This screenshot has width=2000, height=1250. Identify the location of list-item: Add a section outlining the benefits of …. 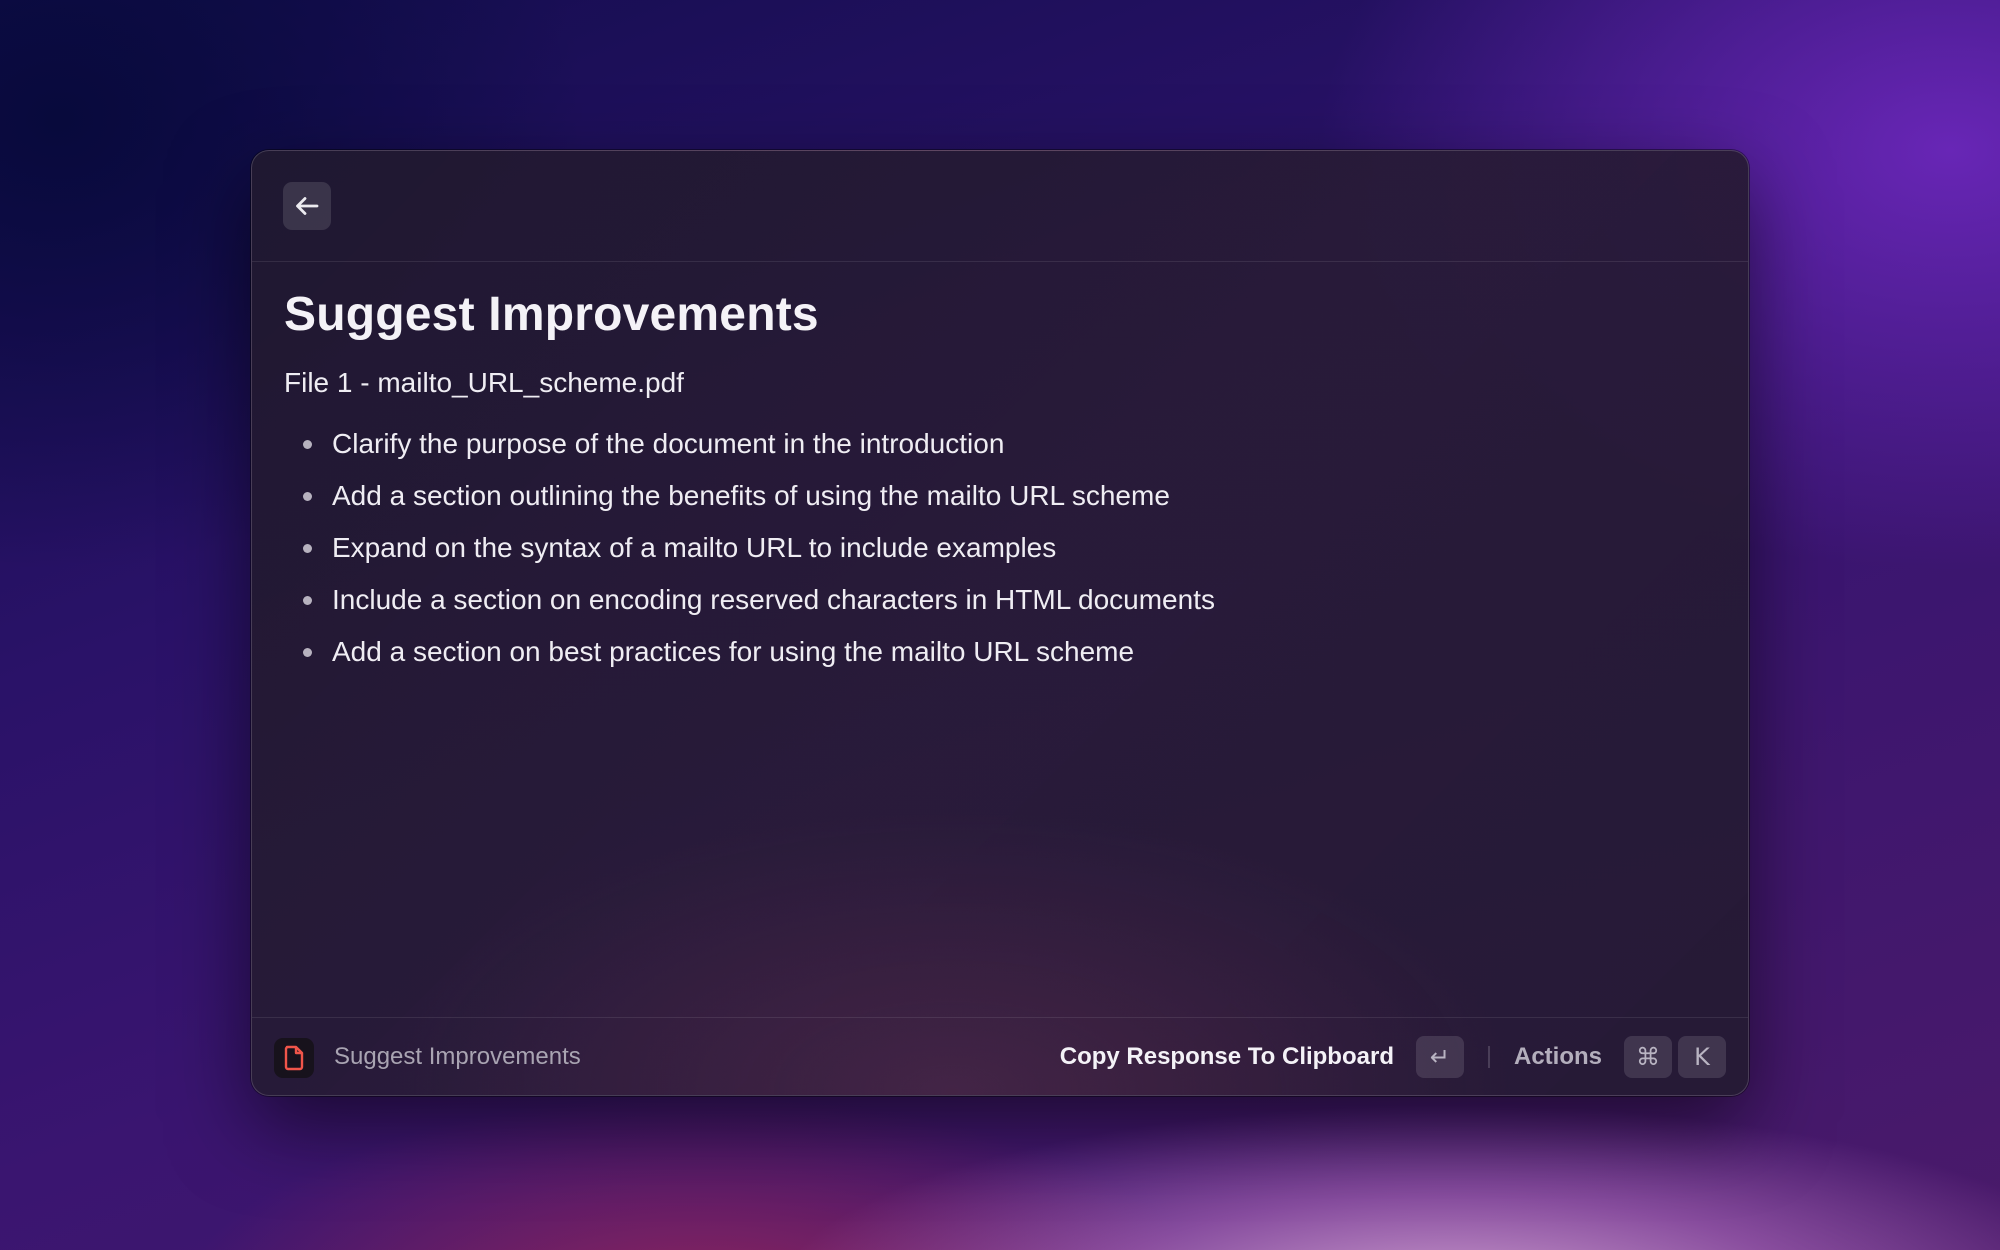
(1000, 496).